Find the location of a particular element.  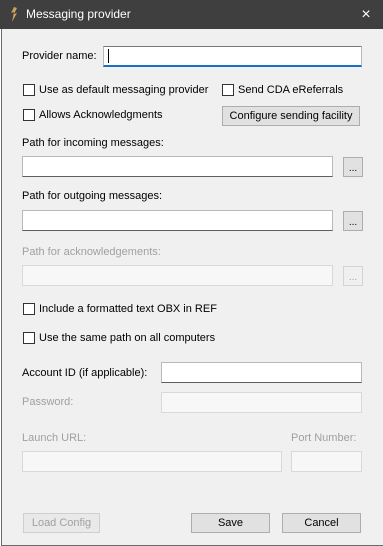

launch-url-input is located at coordinates (152, 461).